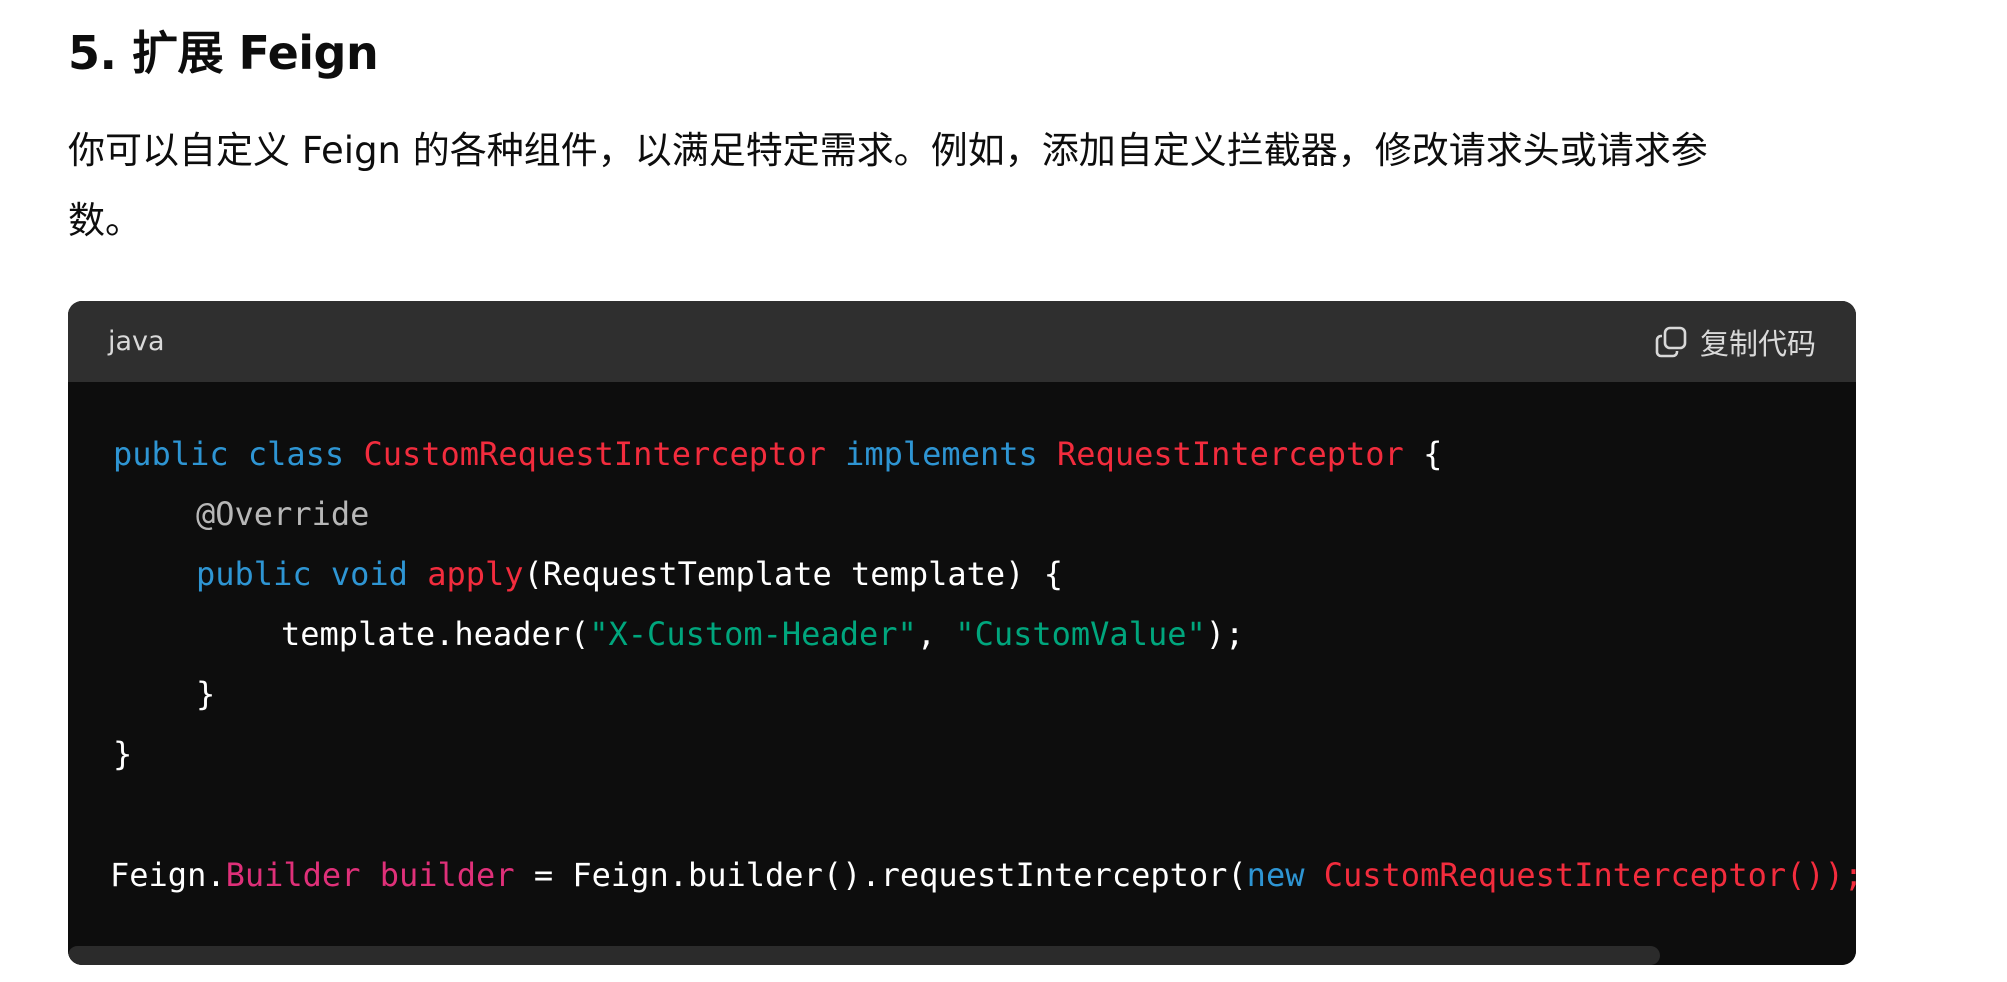 The image size is (2007, 982). I want to click on section-heading: 5. 扩展 Feign, so click(223, 53).